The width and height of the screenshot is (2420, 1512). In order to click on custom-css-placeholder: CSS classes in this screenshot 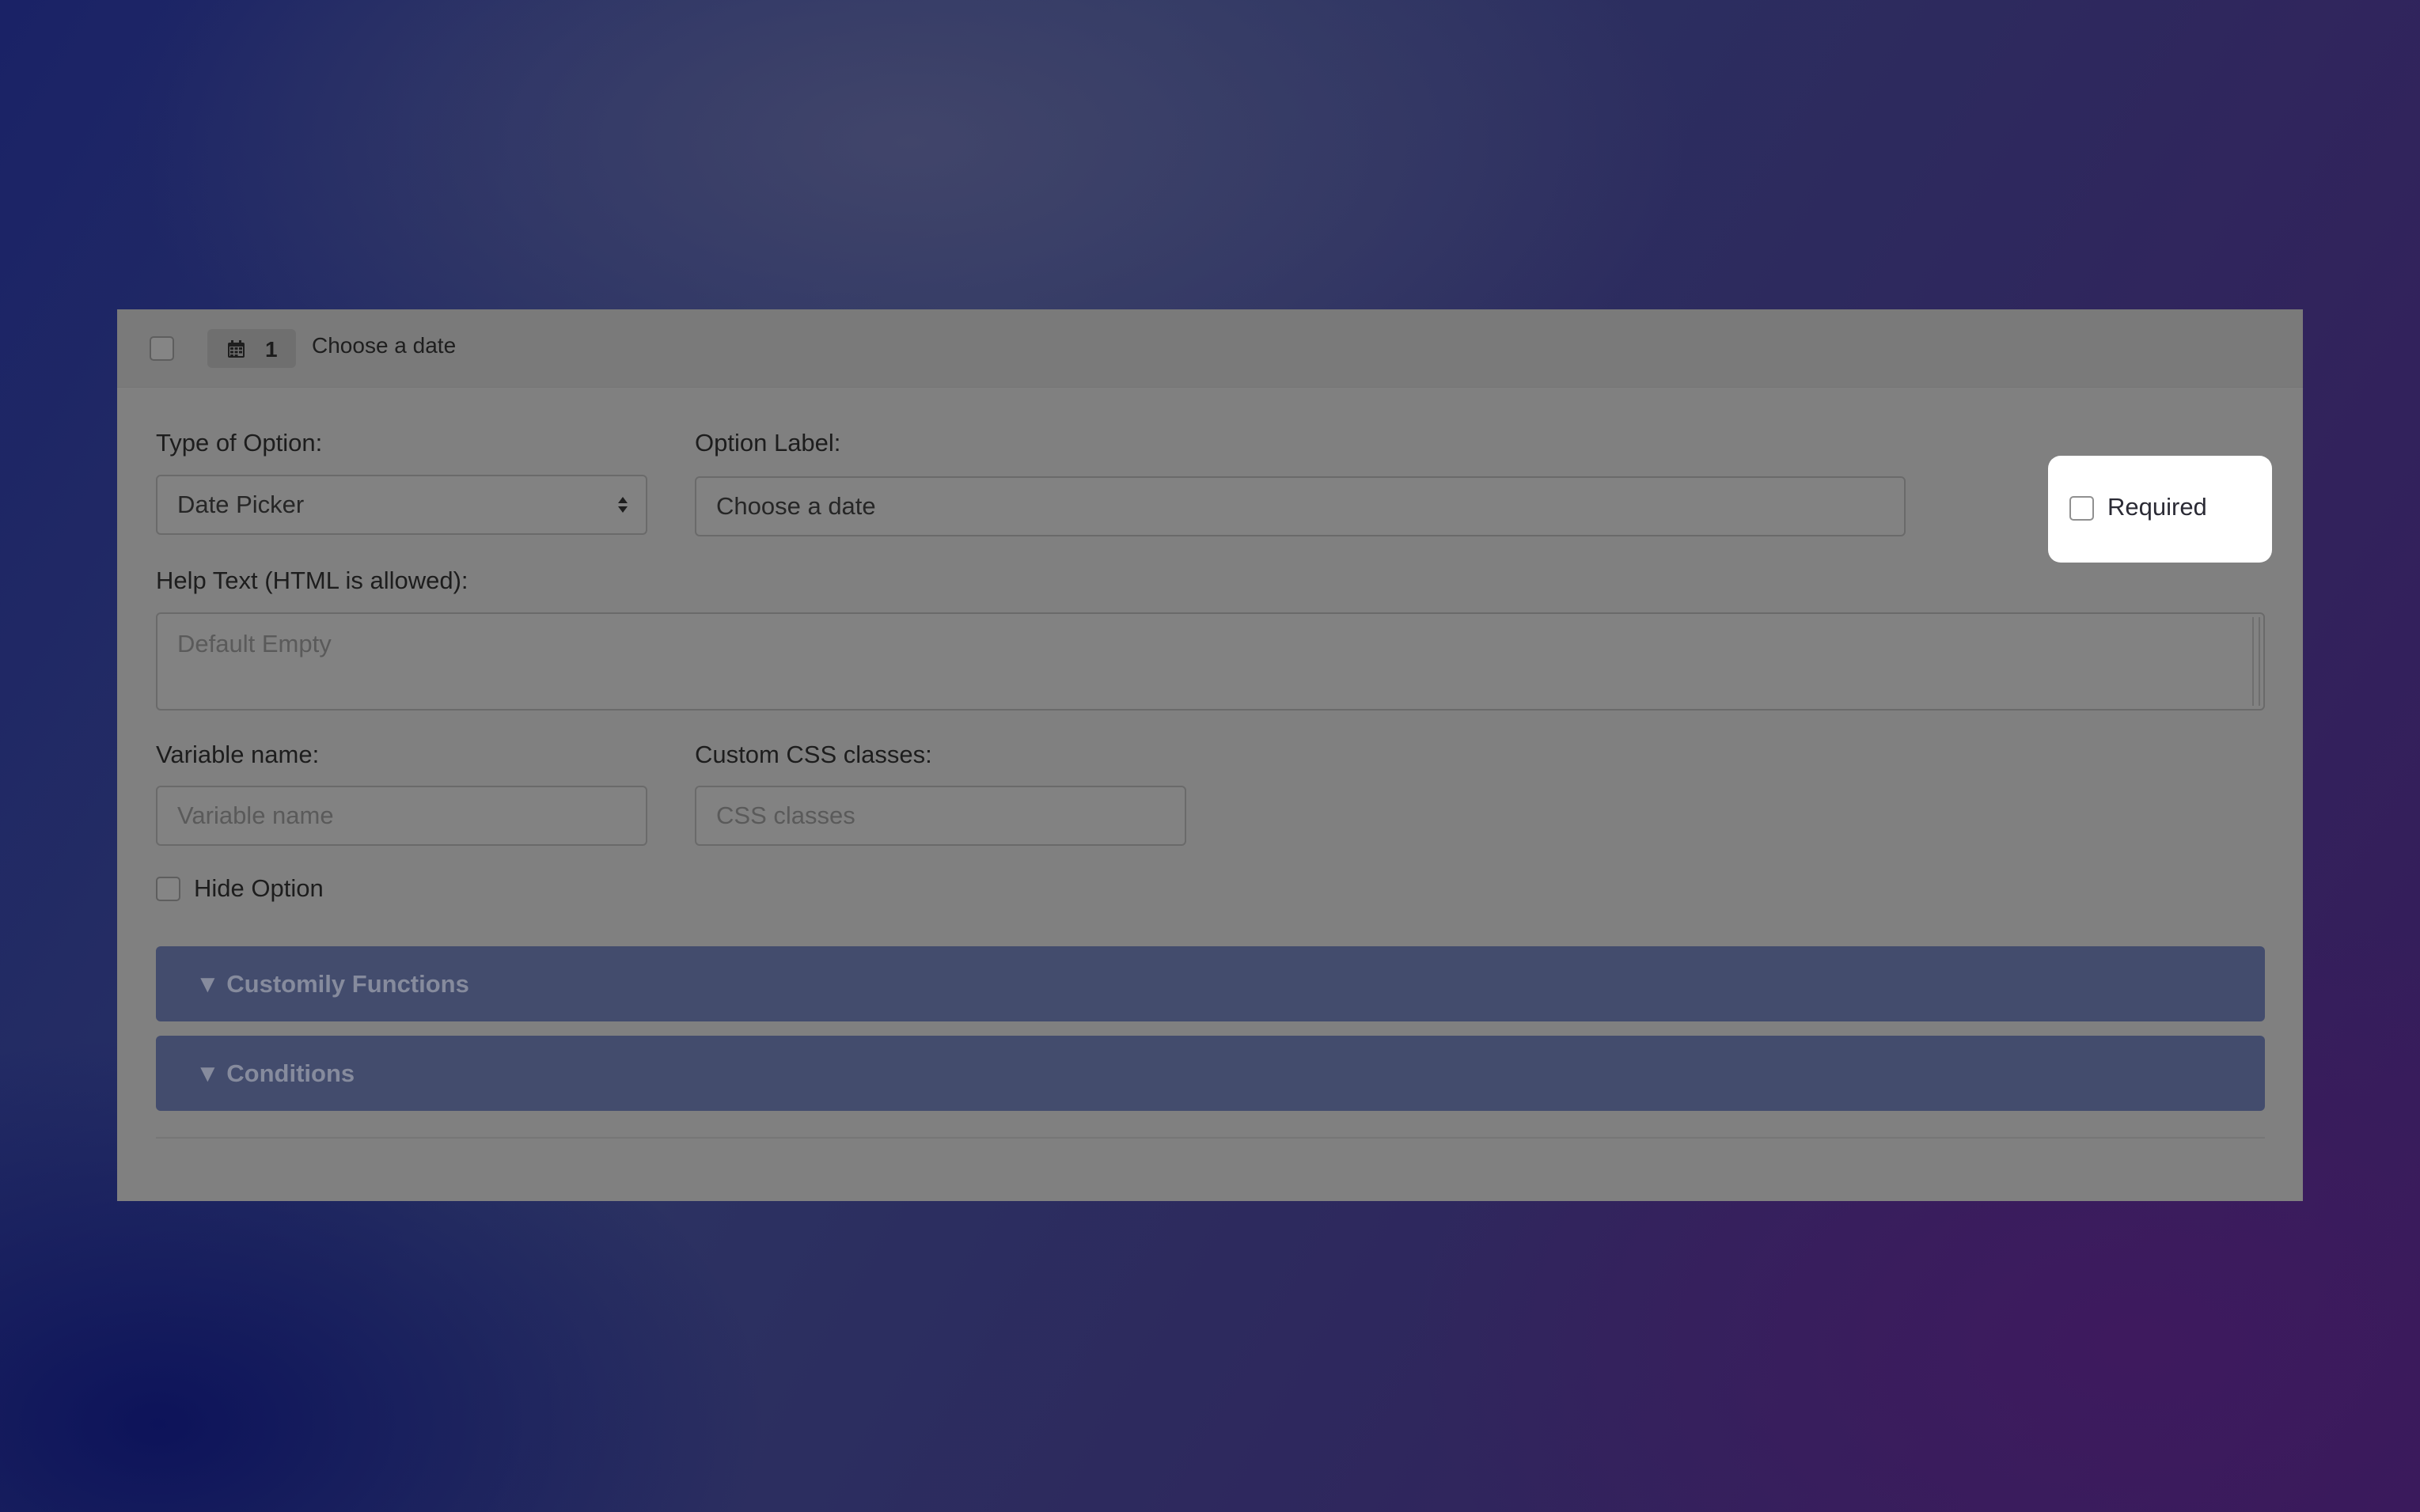, I will do `click(785, 815)`.